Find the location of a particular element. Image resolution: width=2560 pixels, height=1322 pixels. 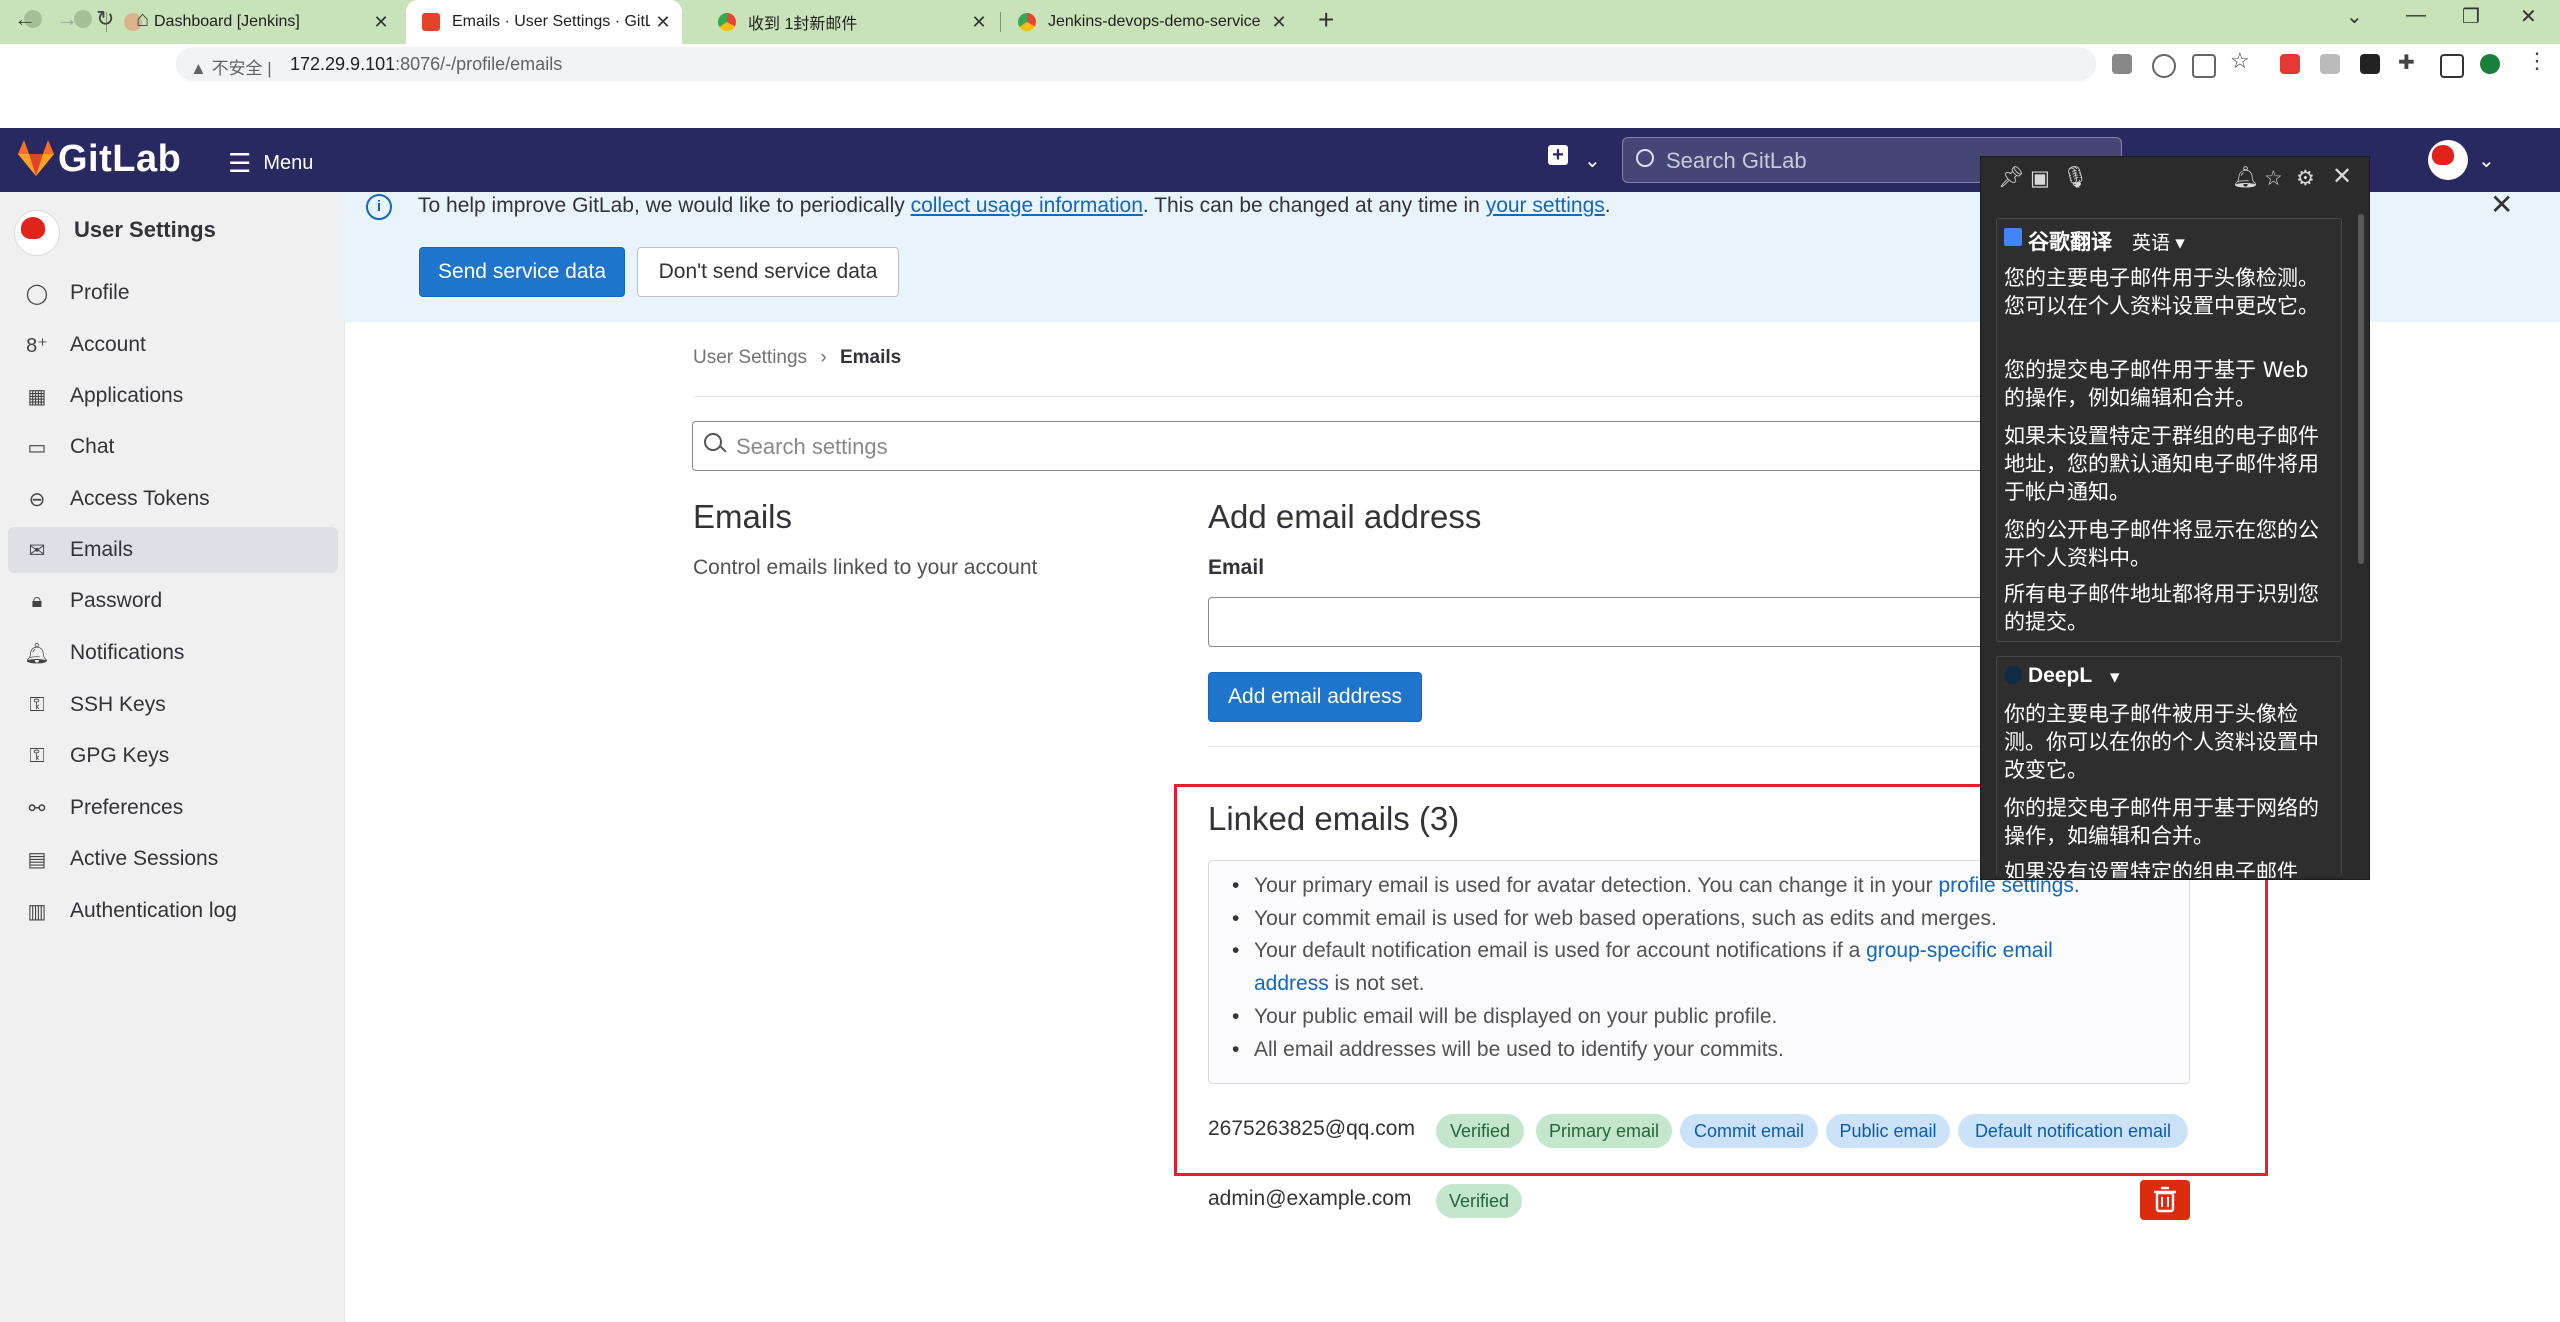

translate-page-icon is located at coordinates (2122, 64).